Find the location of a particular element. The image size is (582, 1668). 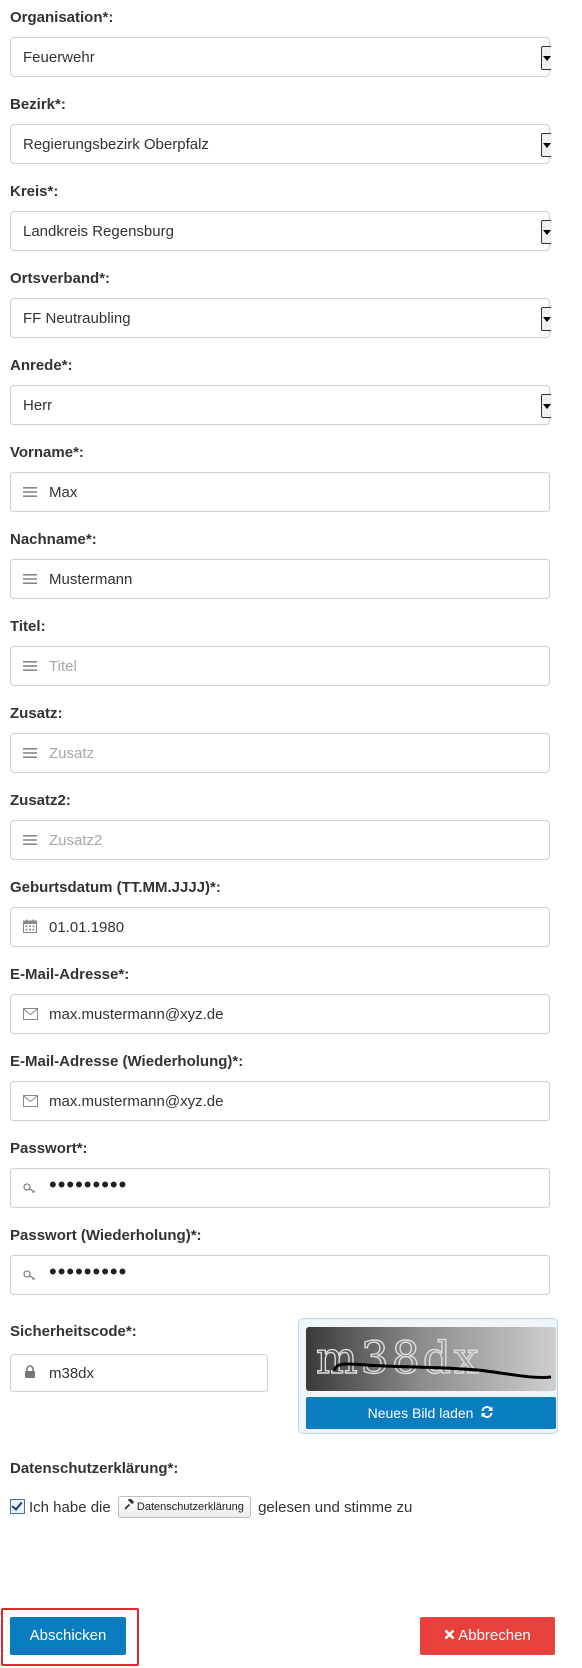

datenschutz-label: Datenschutzerklärung*: is located at coordinates (94, 1468).